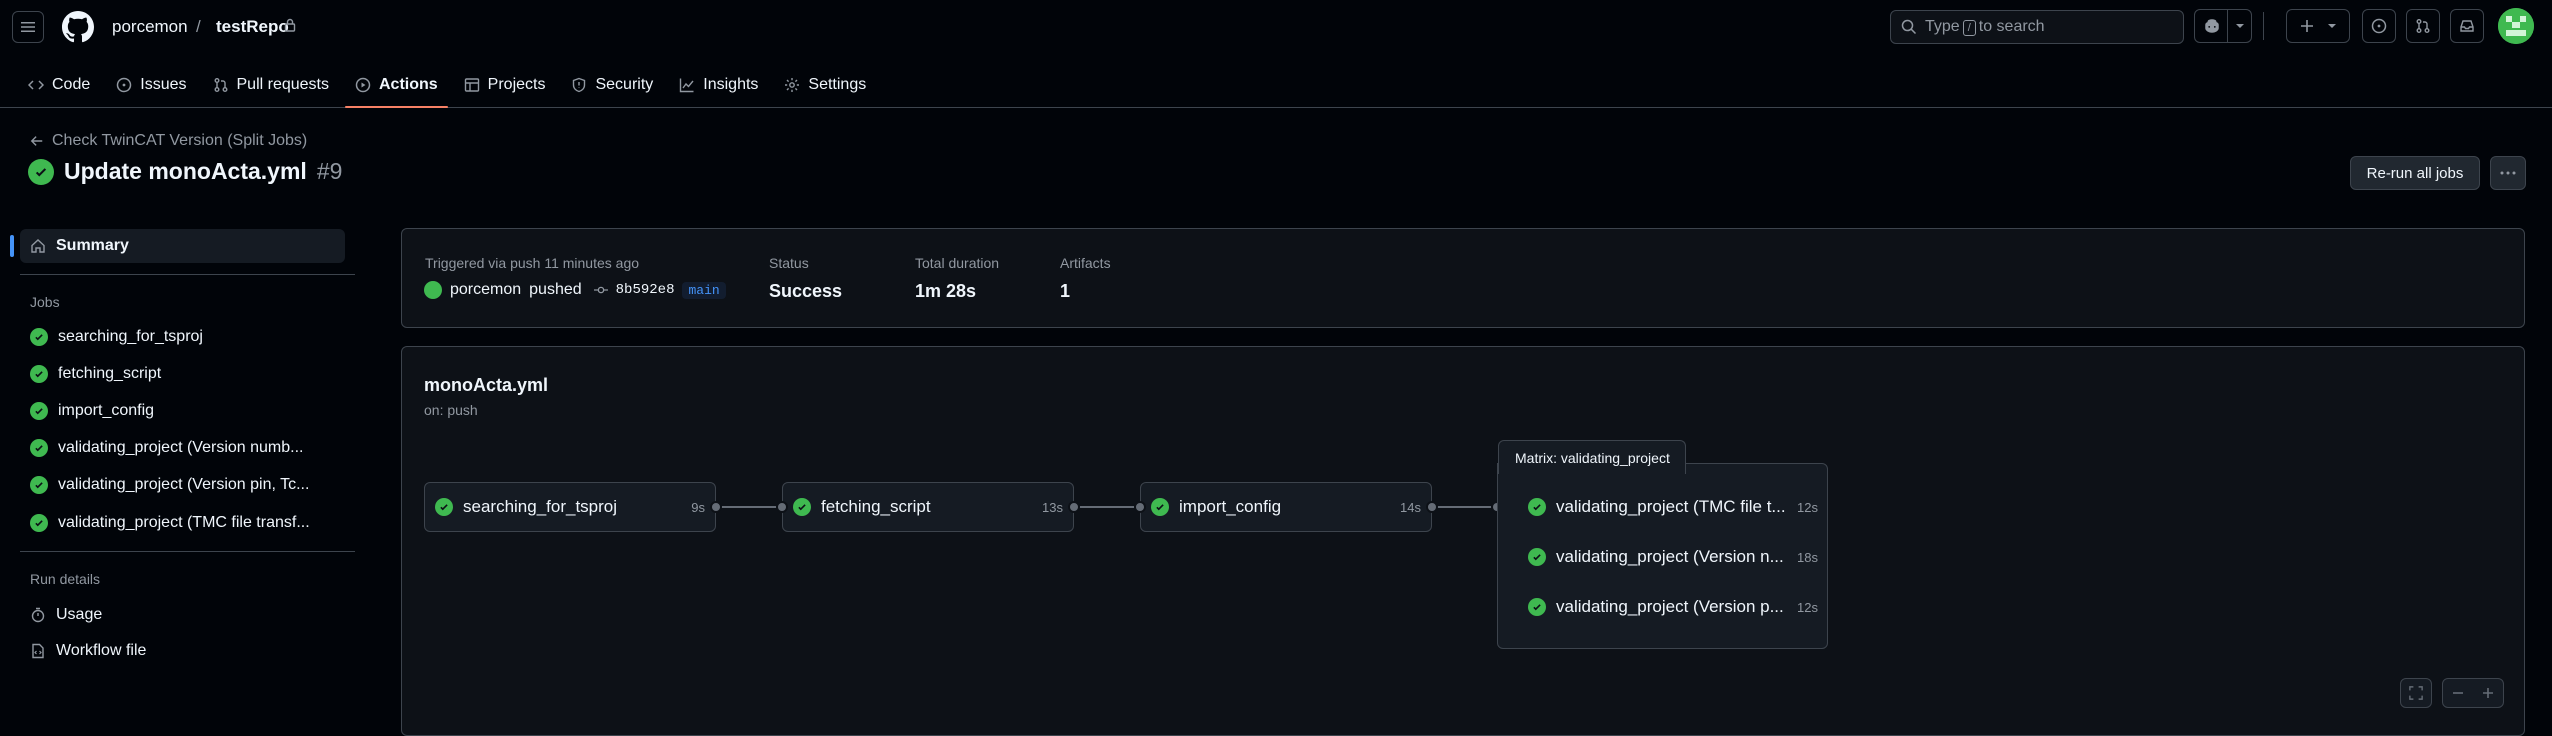 The height and width of the screenshot is (736, 2552). I want to click on copilot-button, so click(2223, 26).